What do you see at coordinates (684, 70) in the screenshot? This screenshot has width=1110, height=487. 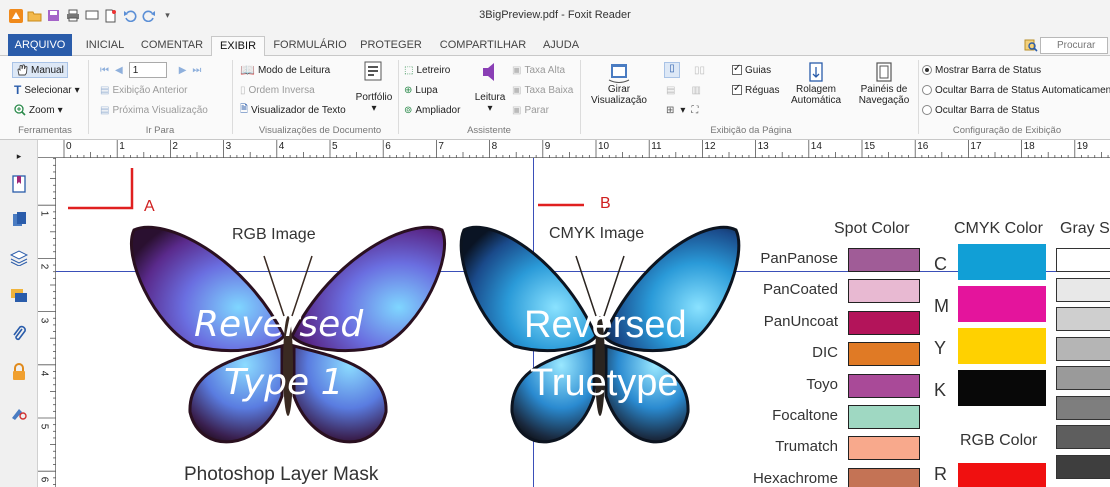 I see `page-layout-buttons: ▯ ▯▯` at bounding box center [684, 70].